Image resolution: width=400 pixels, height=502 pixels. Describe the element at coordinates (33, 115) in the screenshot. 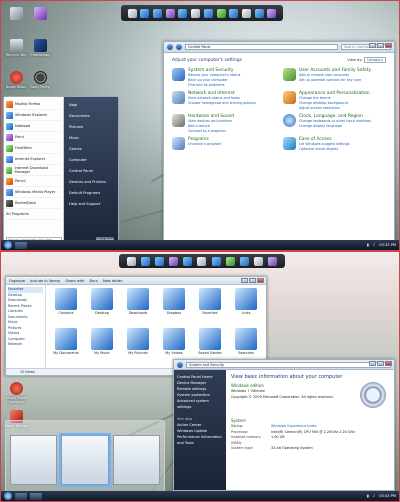

I see `start-menu-item: Windows Explorer` at that location.